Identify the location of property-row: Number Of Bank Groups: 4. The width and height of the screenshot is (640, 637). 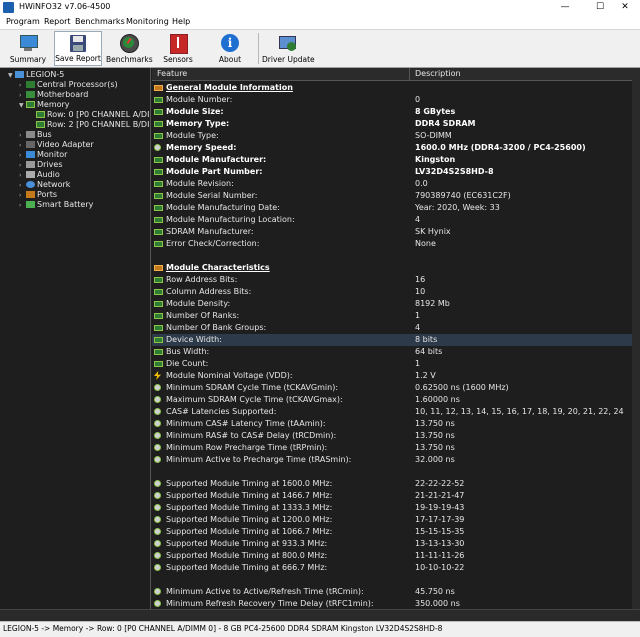
(396, 328).